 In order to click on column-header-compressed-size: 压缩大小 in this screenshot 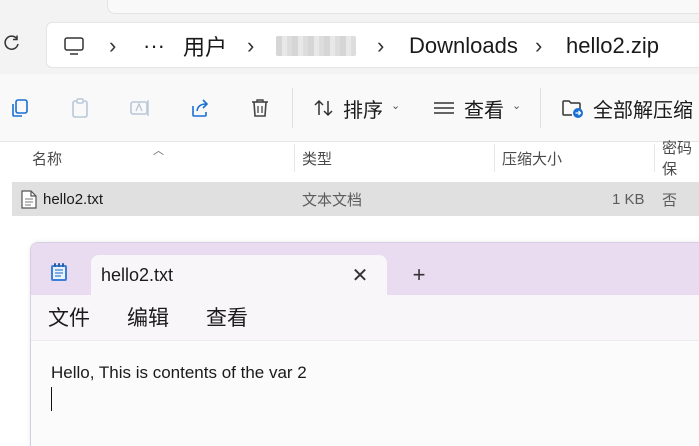, I will do `click(532, 158)`.